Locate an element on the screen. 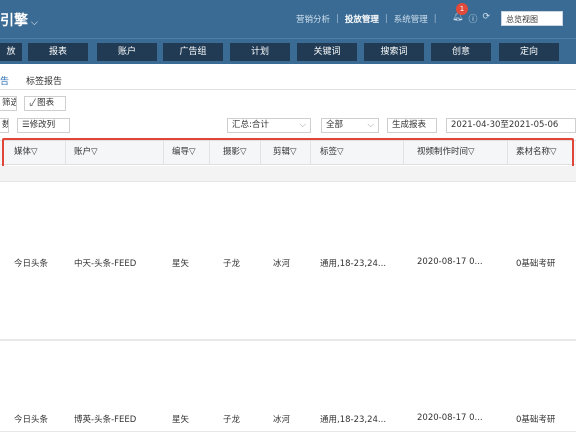 The height and width of the screenshot is (432, 576). nav-system-management: 系统管理 is located at coordinates (411, 19).